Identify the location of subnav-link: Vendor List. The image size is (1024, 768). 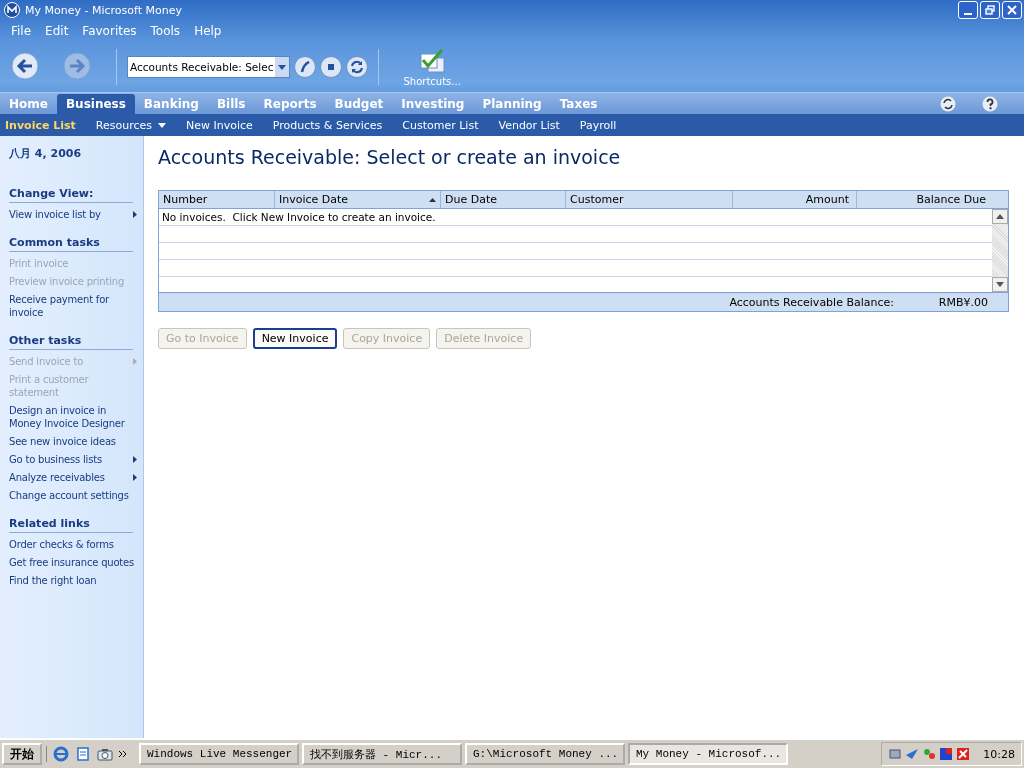
(529, 125).